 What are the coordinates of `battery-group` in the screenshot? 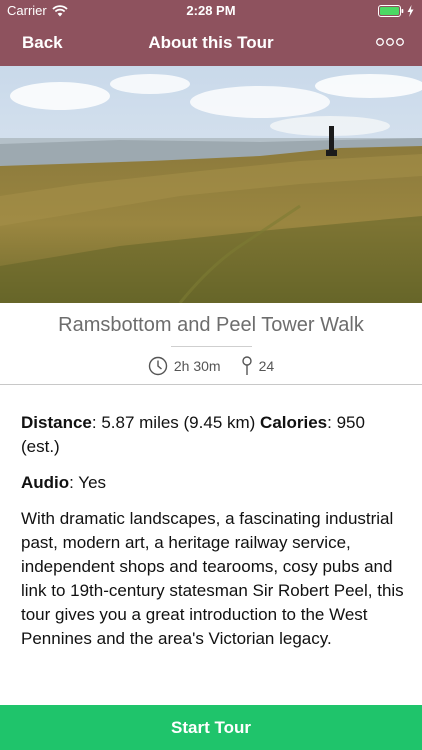 It's located at (396, 11).